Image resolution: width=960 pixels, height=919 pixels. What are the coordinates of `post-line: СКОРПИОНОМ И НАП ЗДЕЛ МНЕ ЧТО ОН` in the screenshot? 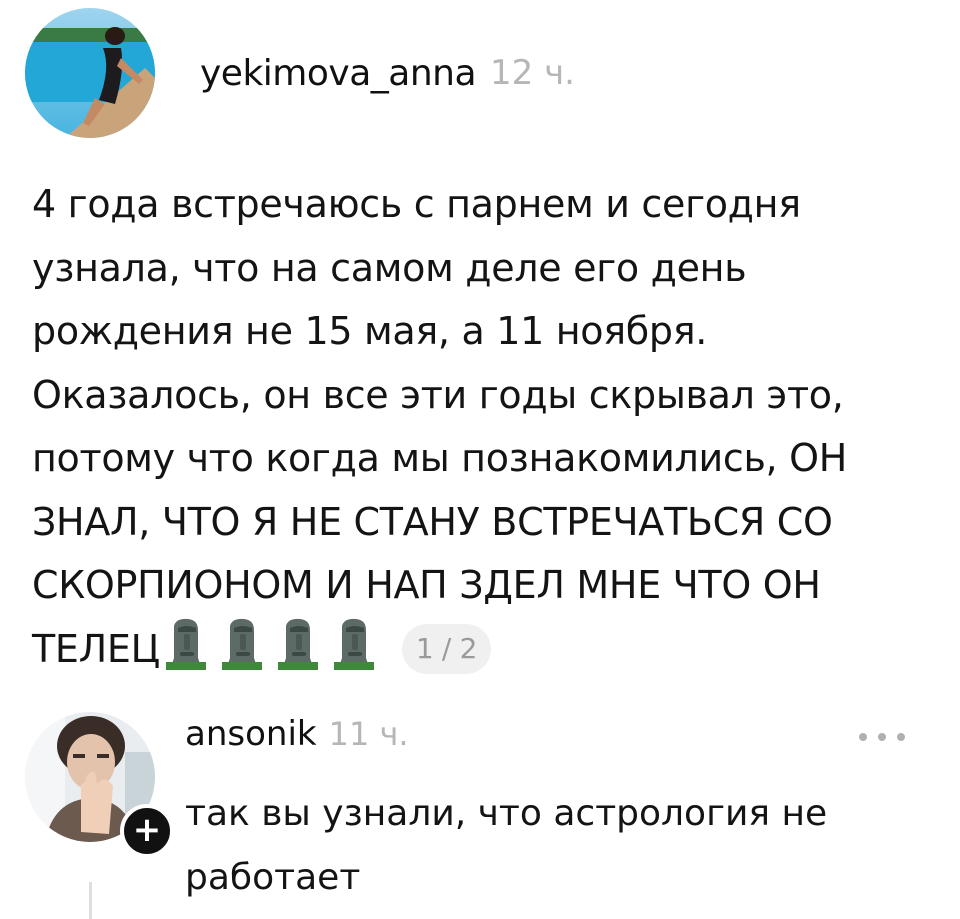 It's located at (426, 585).